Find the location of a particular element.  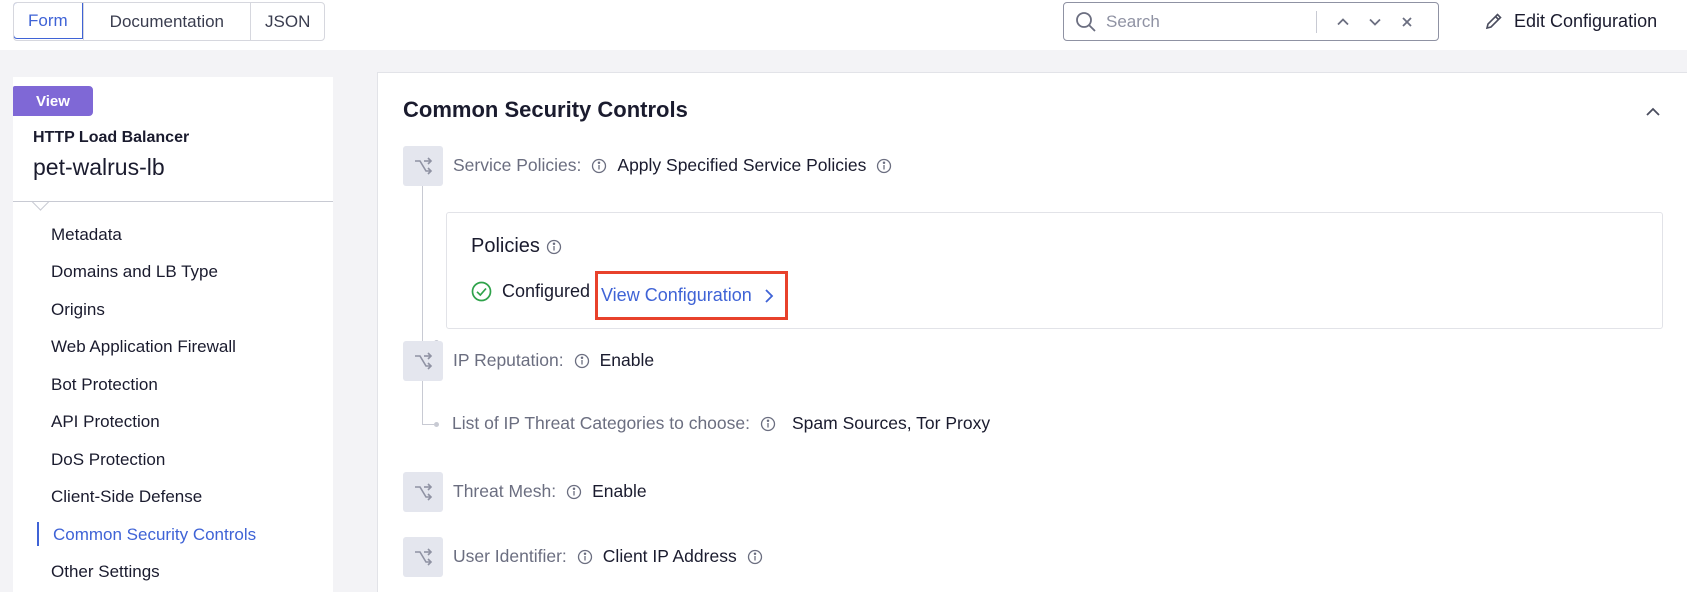

ip-threat-categories-value: Spam Sources, Tor Proxy is located at coordinates (891, 423).